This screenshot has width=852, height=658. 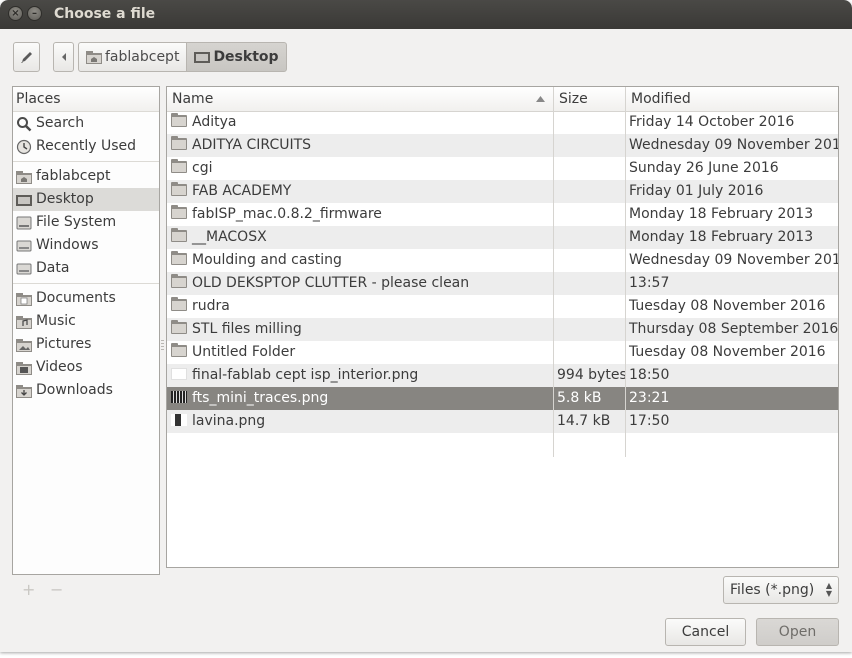 I want to click on column-divider, so click(x=553, y=284).